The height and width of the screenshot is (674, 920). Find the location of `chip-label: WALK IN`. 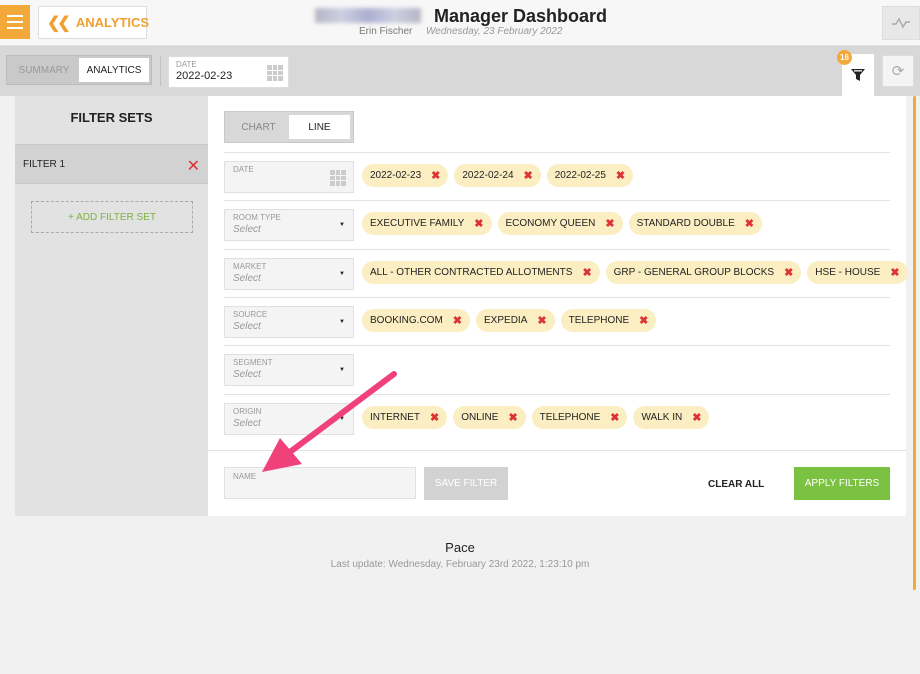

chip-label: WALK IN is located at coordinates (662, 417).